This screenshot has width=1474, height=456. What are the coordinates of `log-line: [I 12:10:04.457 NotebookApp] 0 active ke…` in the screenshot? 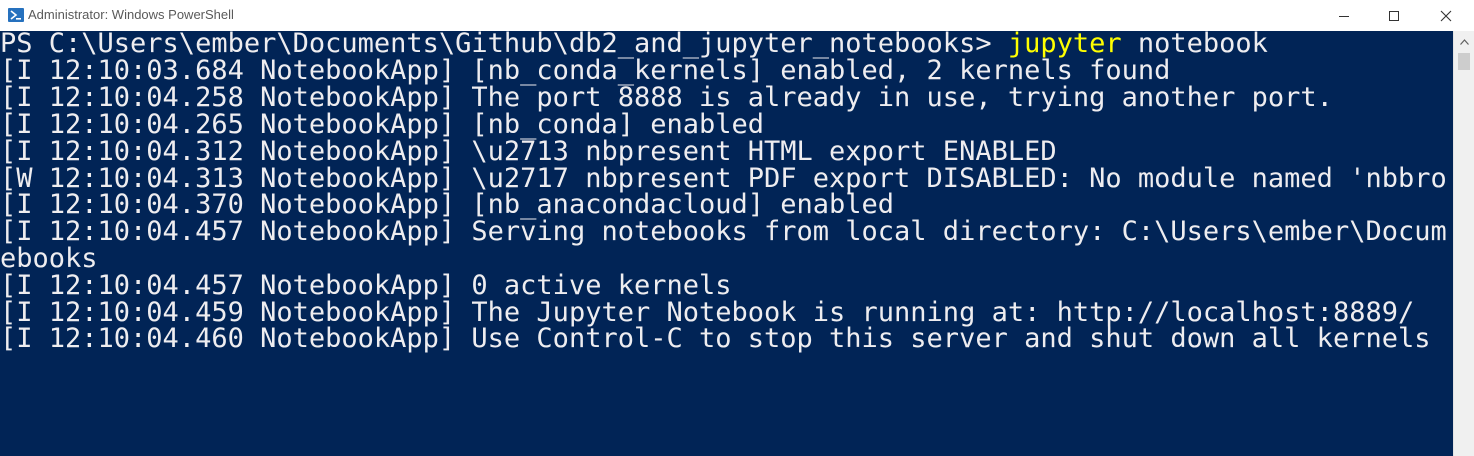 It's located at (366, 285).